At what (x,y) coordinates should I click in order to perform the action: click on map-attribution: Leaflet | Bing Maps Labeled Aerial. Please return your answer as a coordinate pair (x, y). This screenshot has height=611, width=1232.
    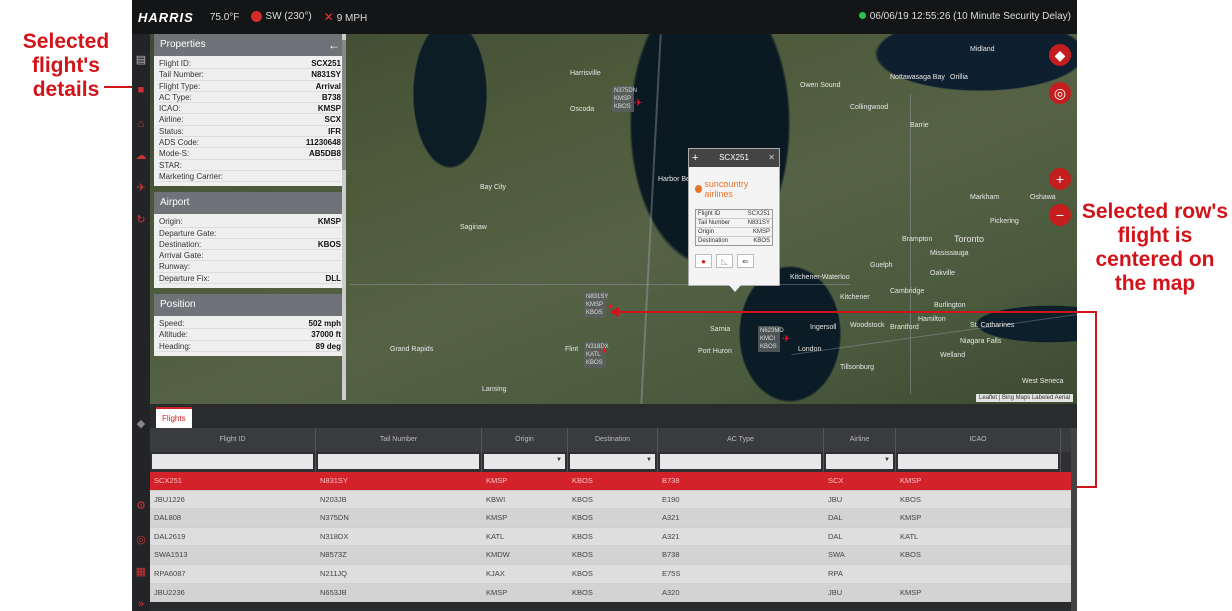
    Looking at the image, I should click on (1024, 398).